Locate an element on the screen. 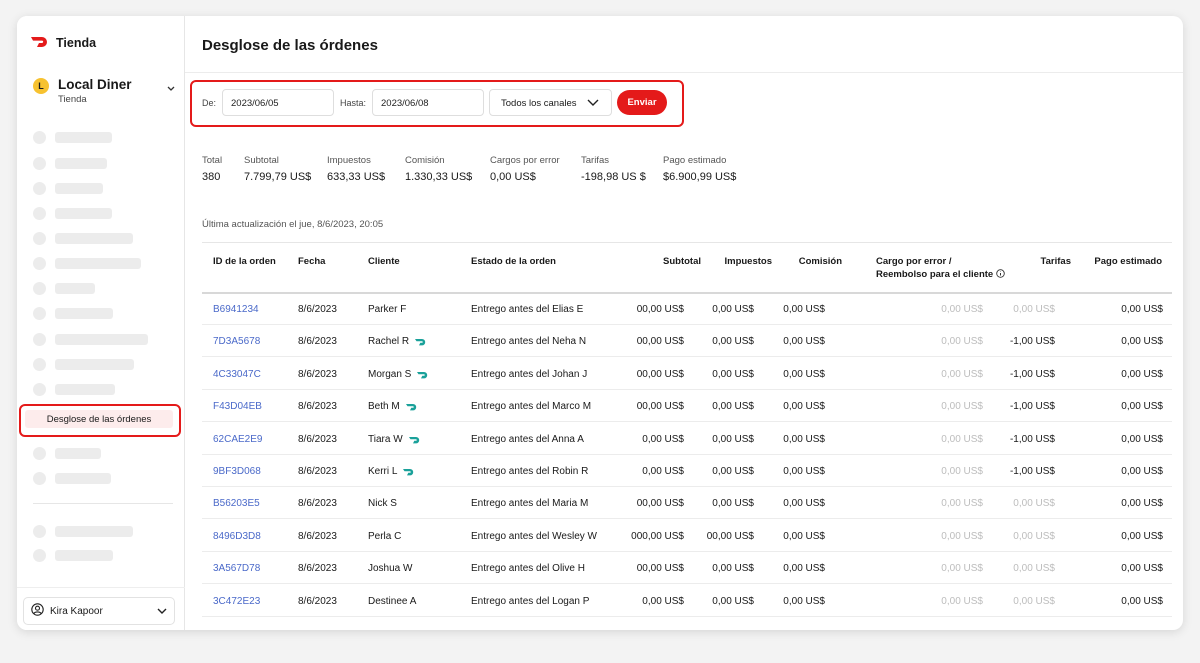  brand: Tienda is located at coordinates (63, 43).